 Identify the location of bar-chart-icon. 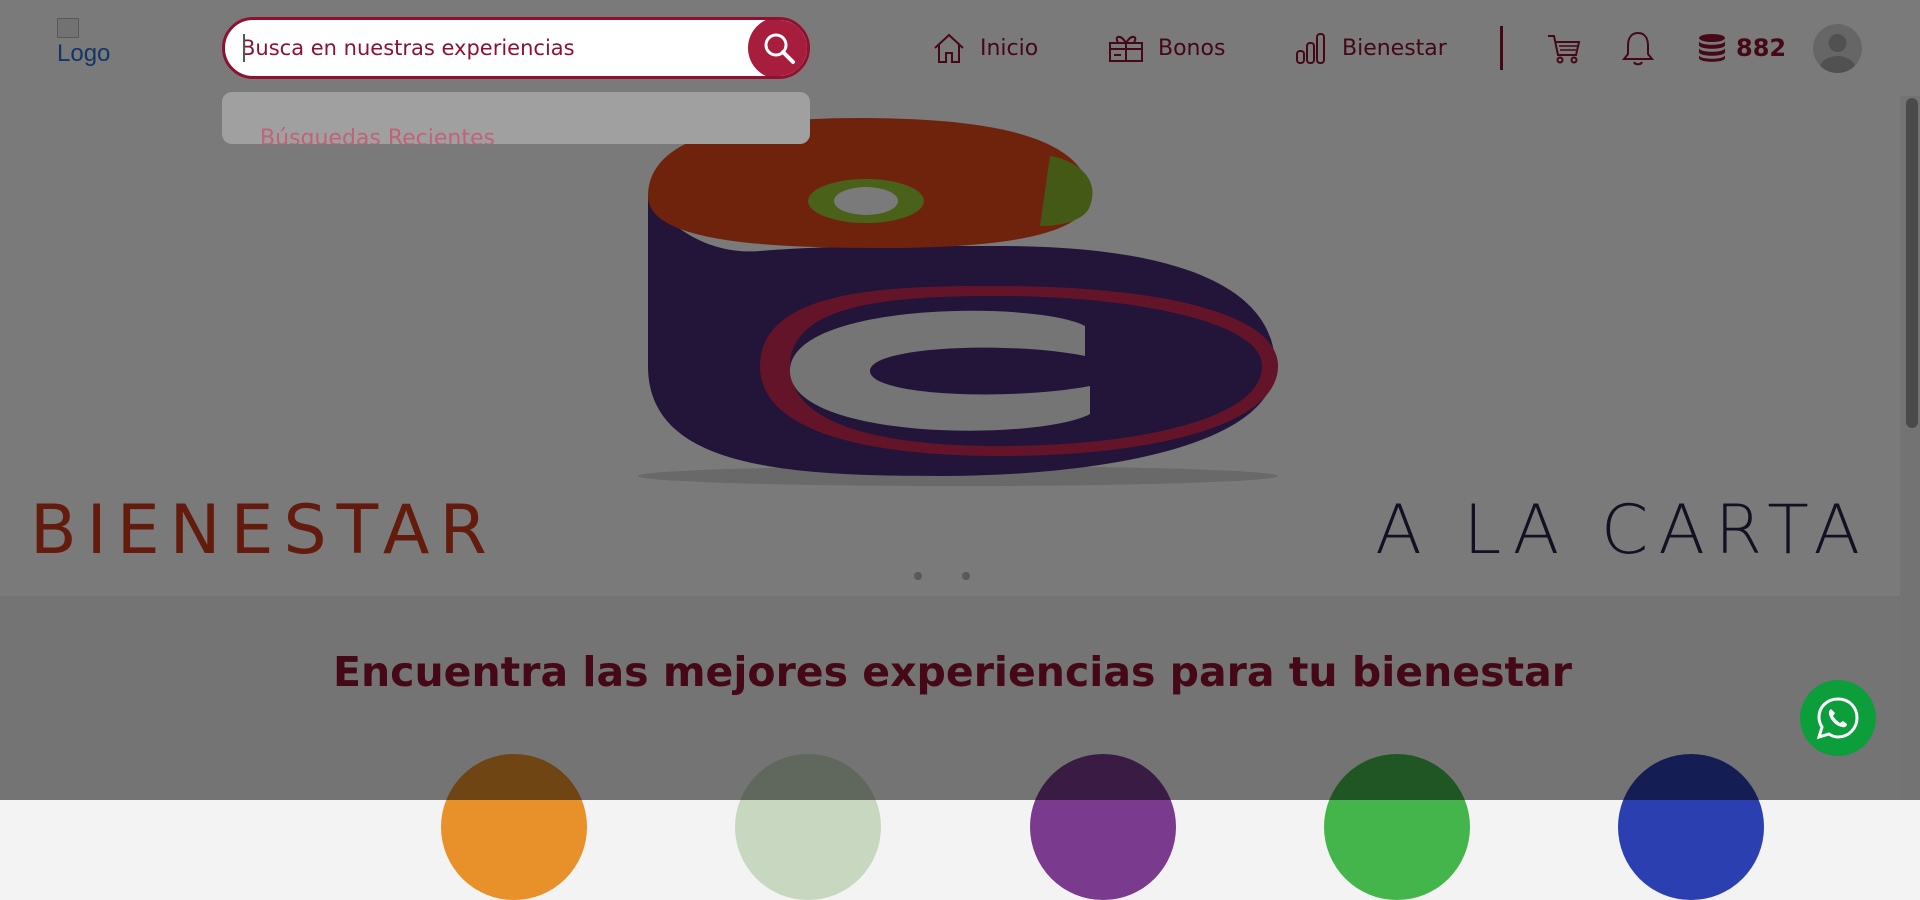
(1310, 48).